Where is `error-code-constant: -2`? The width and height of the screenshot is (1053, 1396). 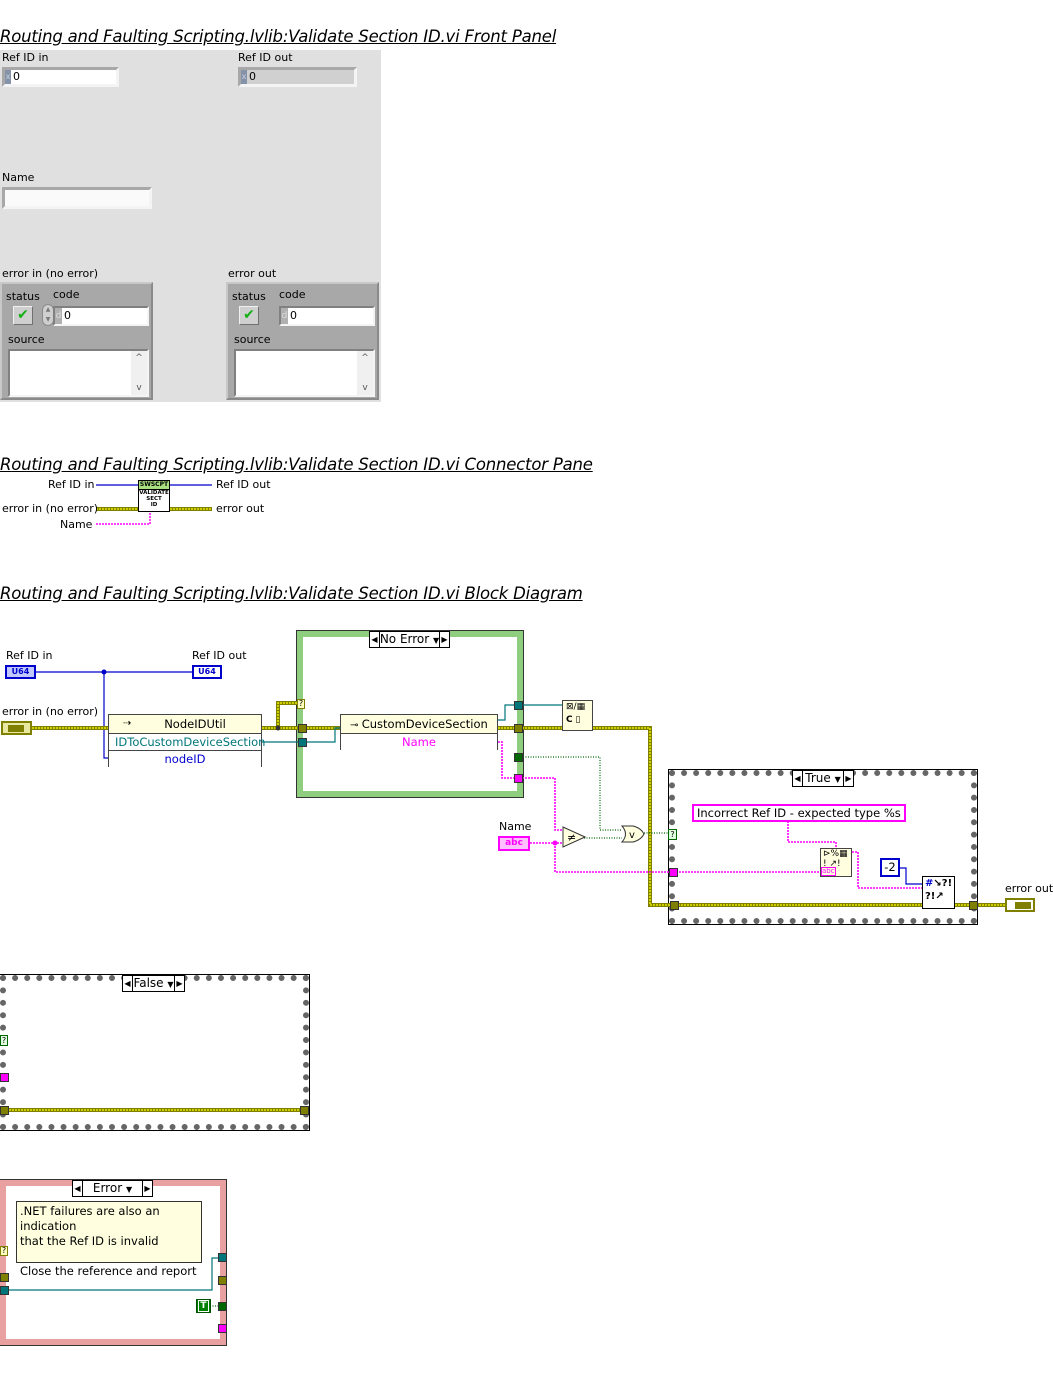 error-code-constant: -2 is located at coordinates (890, 867).